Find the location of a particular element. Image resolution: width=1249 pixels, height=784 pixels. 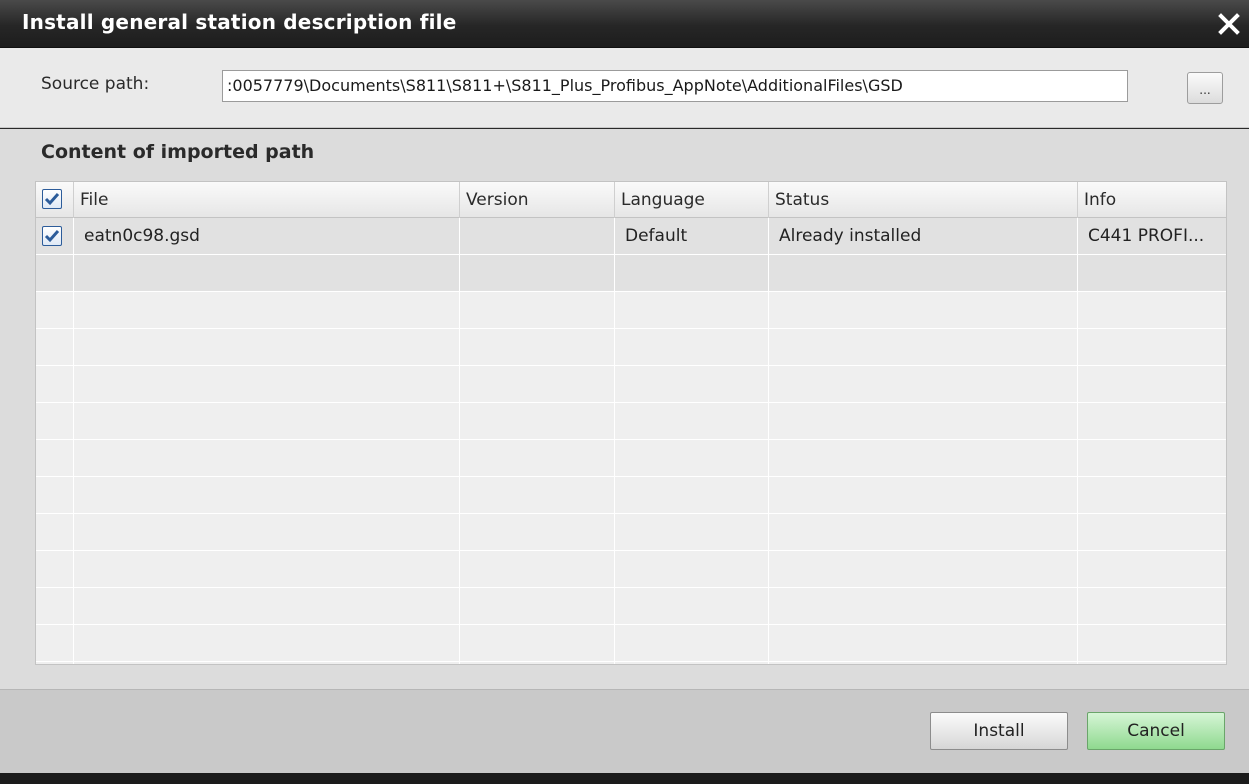

source-path-label: Source path: is located at coordinates (95, 84).